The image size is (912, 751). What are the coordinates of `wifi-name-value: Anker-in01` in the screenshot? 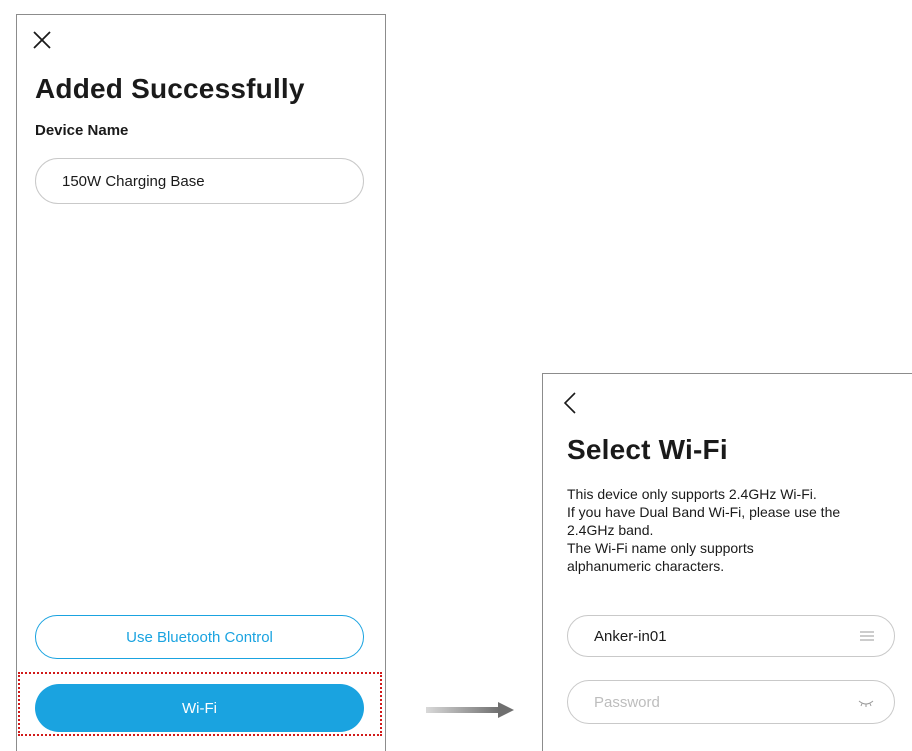 It's located at (630, 636).